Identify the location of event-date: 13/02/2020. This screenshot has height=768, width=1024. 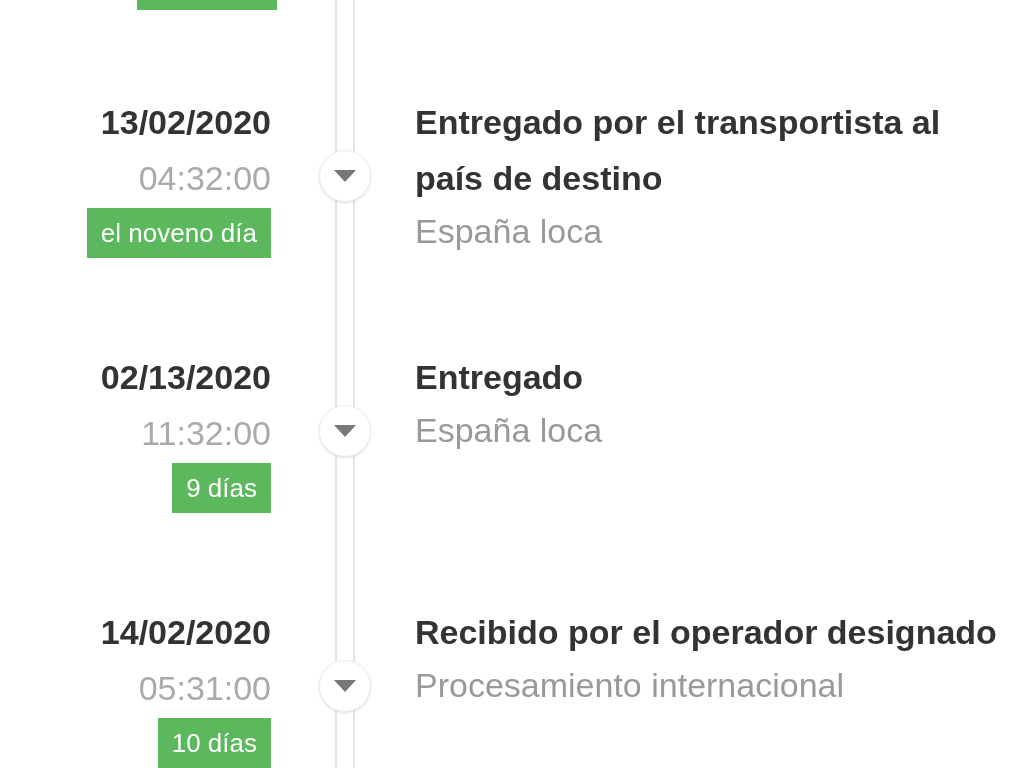
(185, 122).